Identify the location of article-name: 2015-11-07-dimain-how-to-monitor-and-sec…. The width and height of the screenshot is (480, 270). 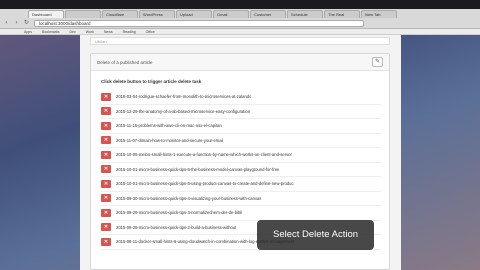
(170, 140).